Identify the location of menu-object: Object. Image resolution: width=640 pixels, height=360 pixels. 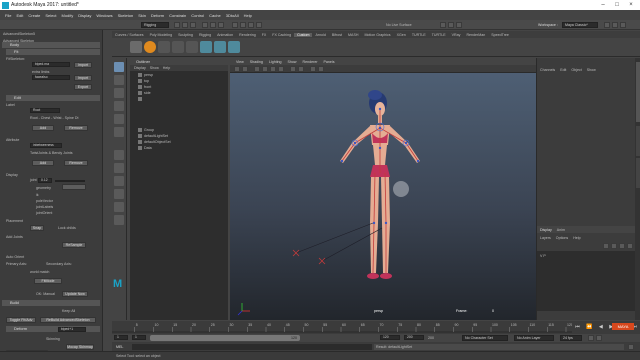
(576, 70).